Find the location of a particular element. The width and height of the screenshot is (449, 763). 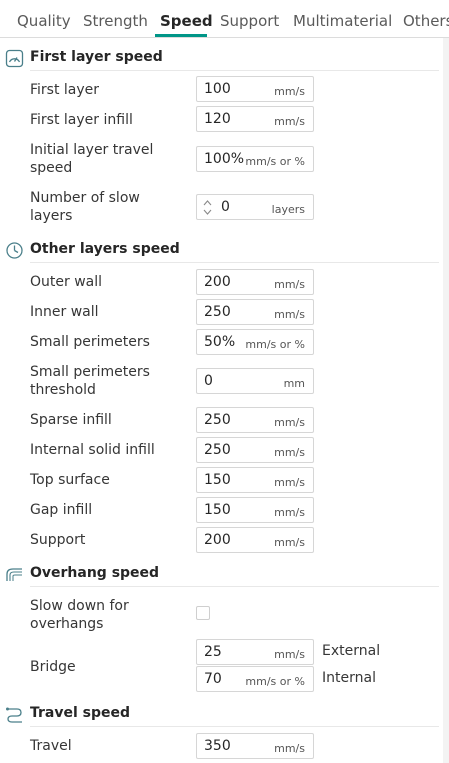

bridge-internal-speed-field: 70 mm/s or % is located at coordinates (255, 679).